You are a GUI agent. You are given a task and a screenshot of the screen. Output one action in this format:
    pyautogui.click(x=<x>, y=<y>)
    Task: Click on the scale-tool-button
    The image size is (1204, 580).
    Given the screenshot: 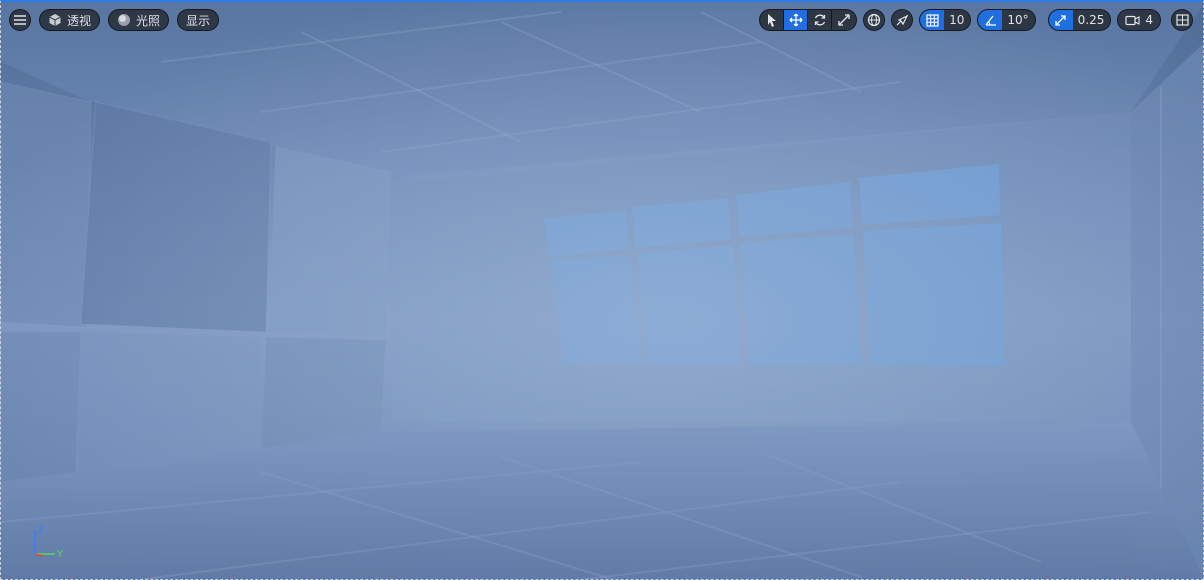 What is the action you would take?
    pyautogui.click(x=844, y=20)
    